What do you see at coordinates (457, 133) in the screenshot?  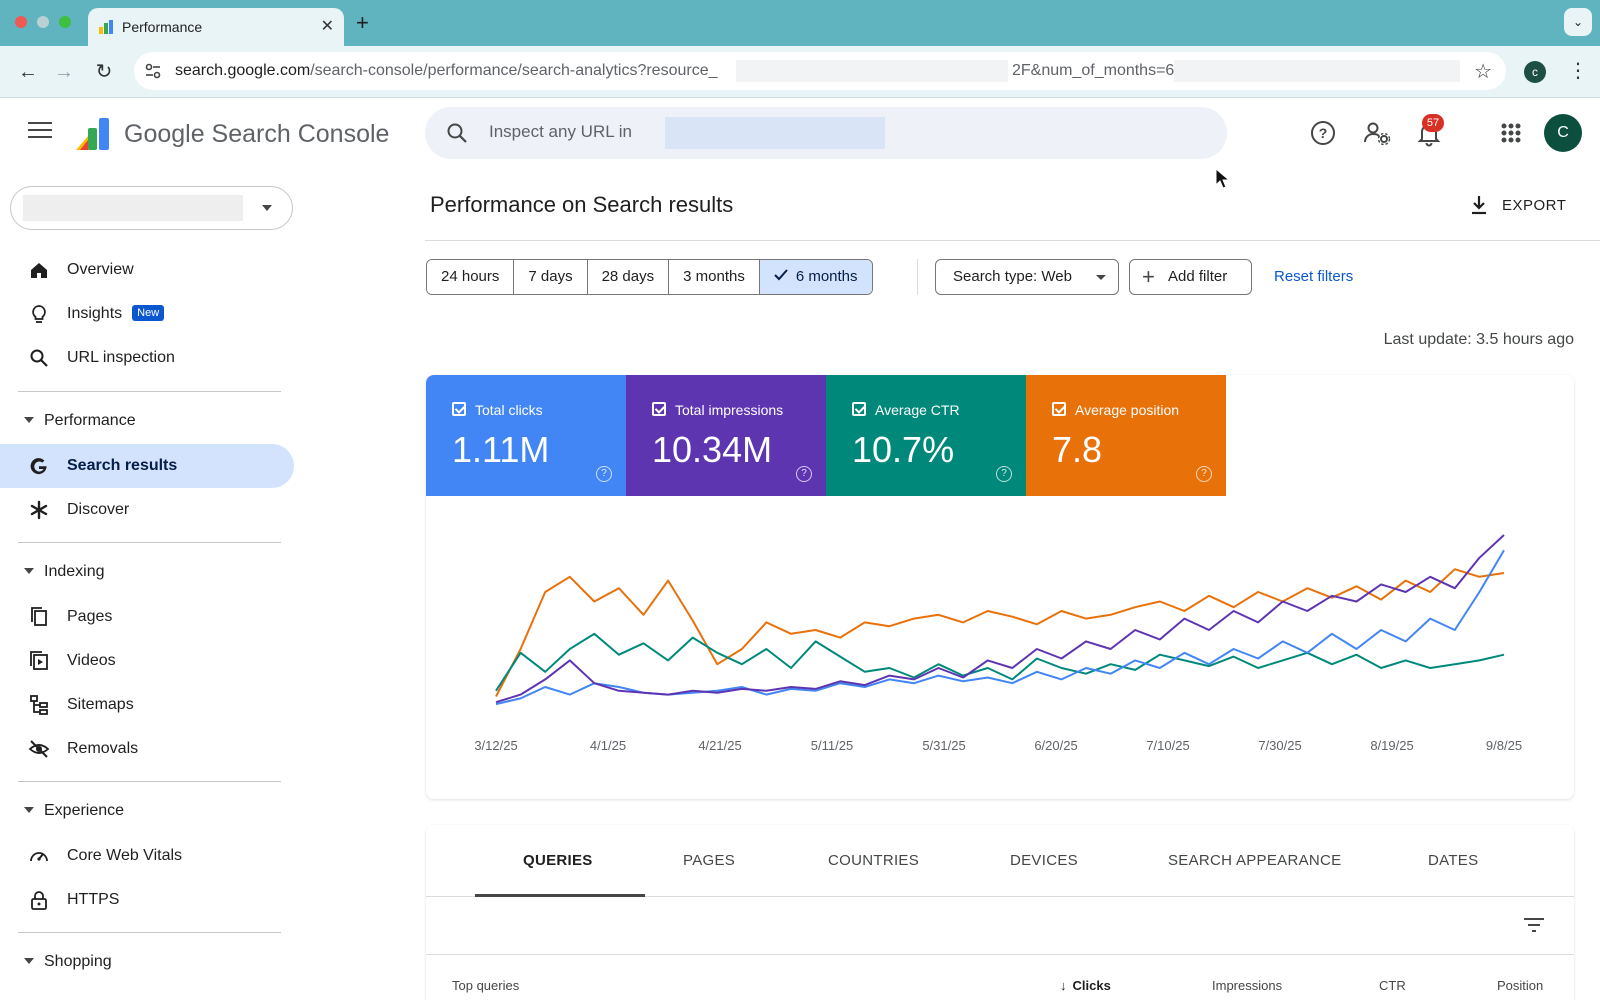 I see `search-icon` at bounding box center [457, 133].